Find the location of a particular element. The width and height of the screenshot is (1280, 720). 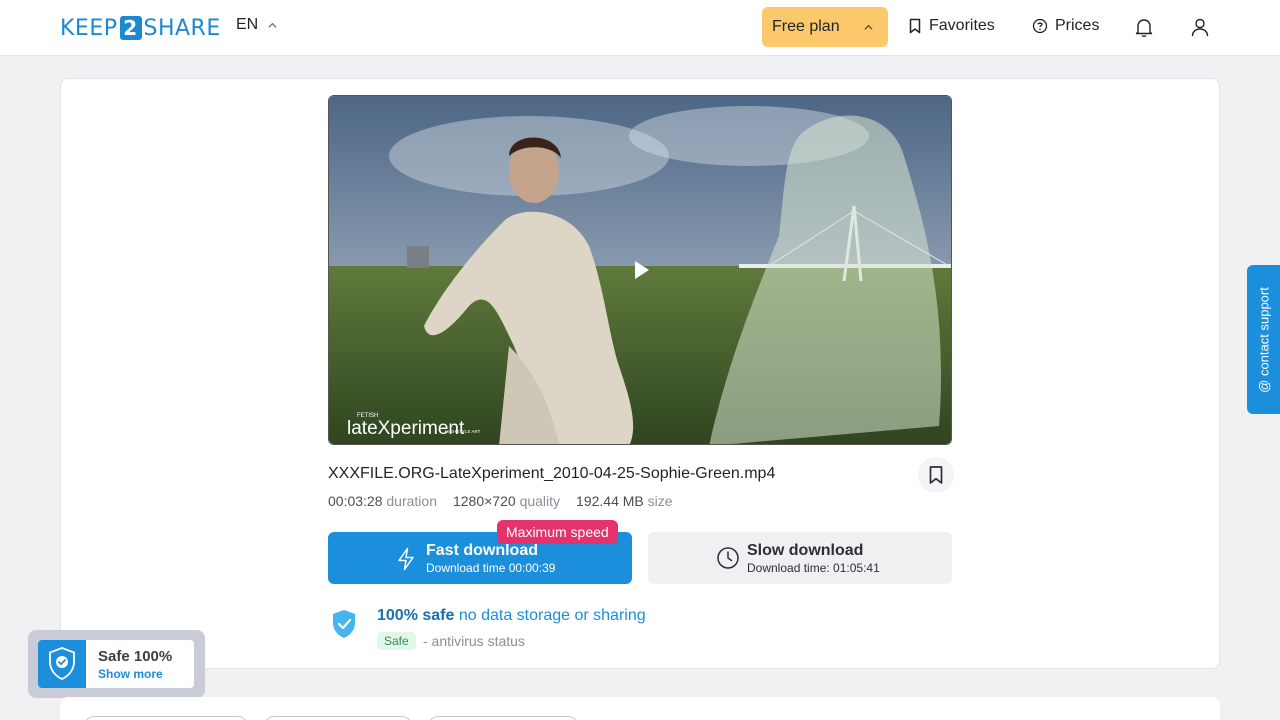

safety-bold: 100% safe is located at coordinates (416, 615).